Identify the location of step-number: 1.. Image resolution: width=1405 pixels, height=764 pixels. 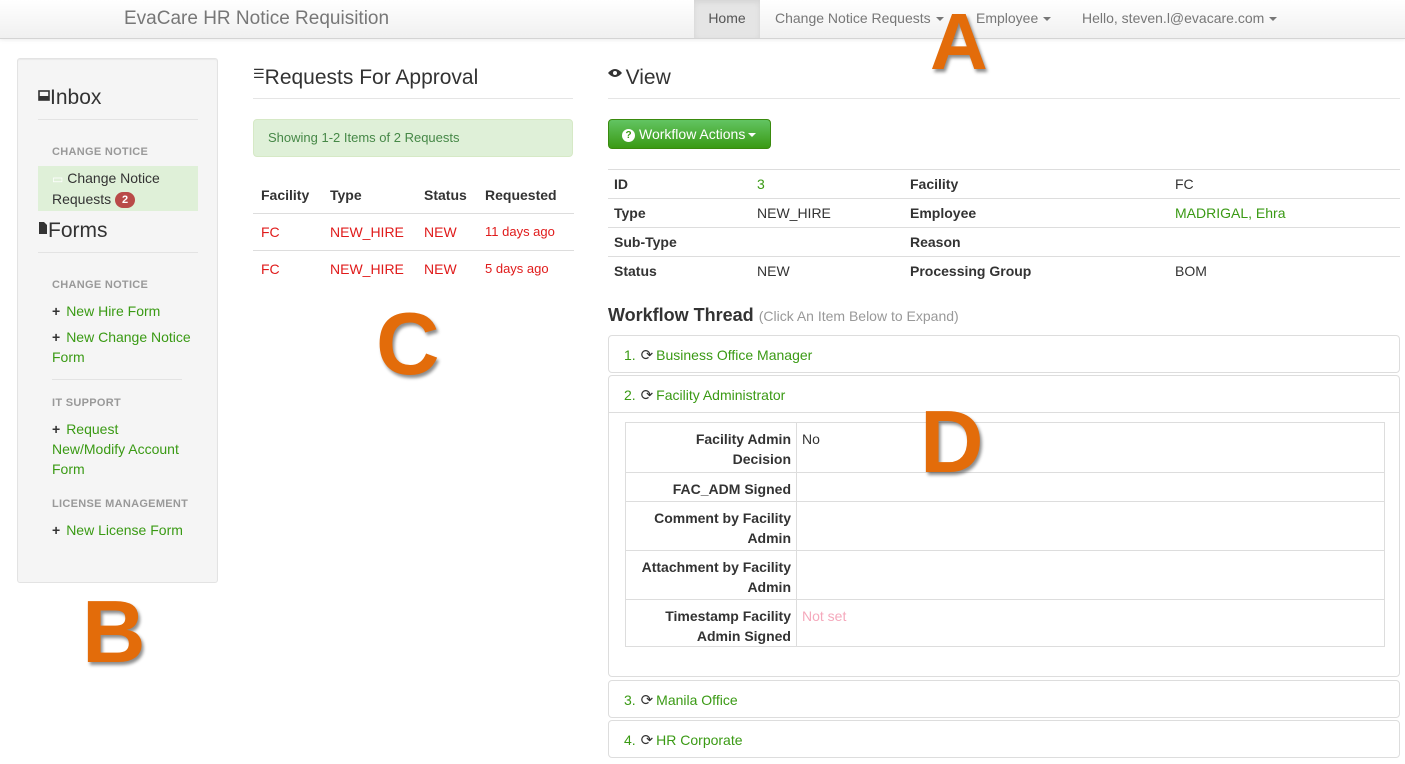
(630, 355).